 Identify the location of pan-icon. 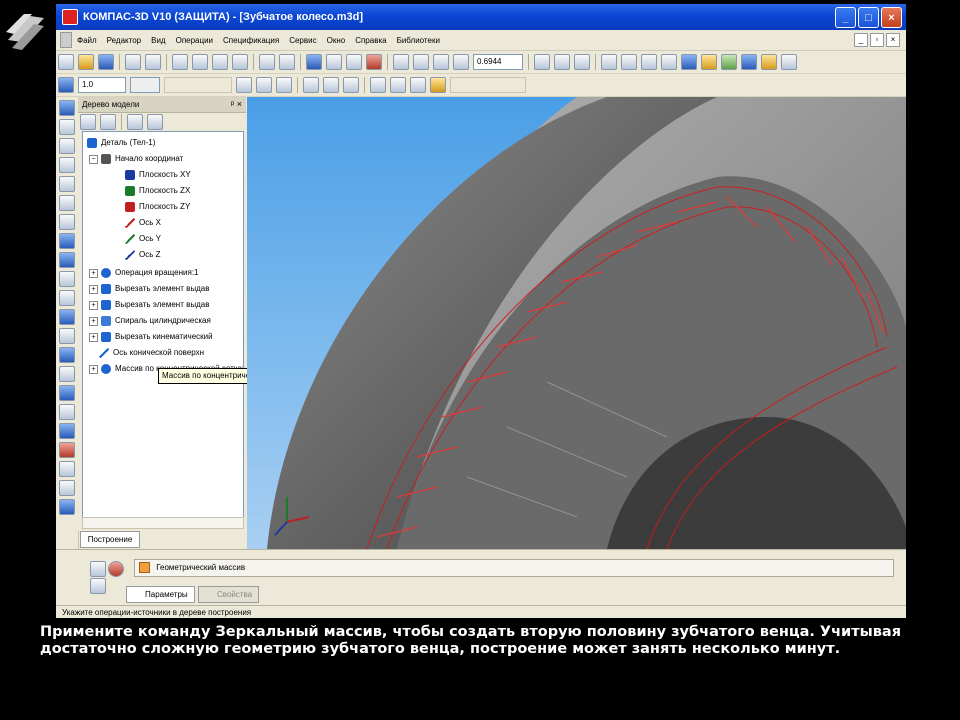
(542, 62).